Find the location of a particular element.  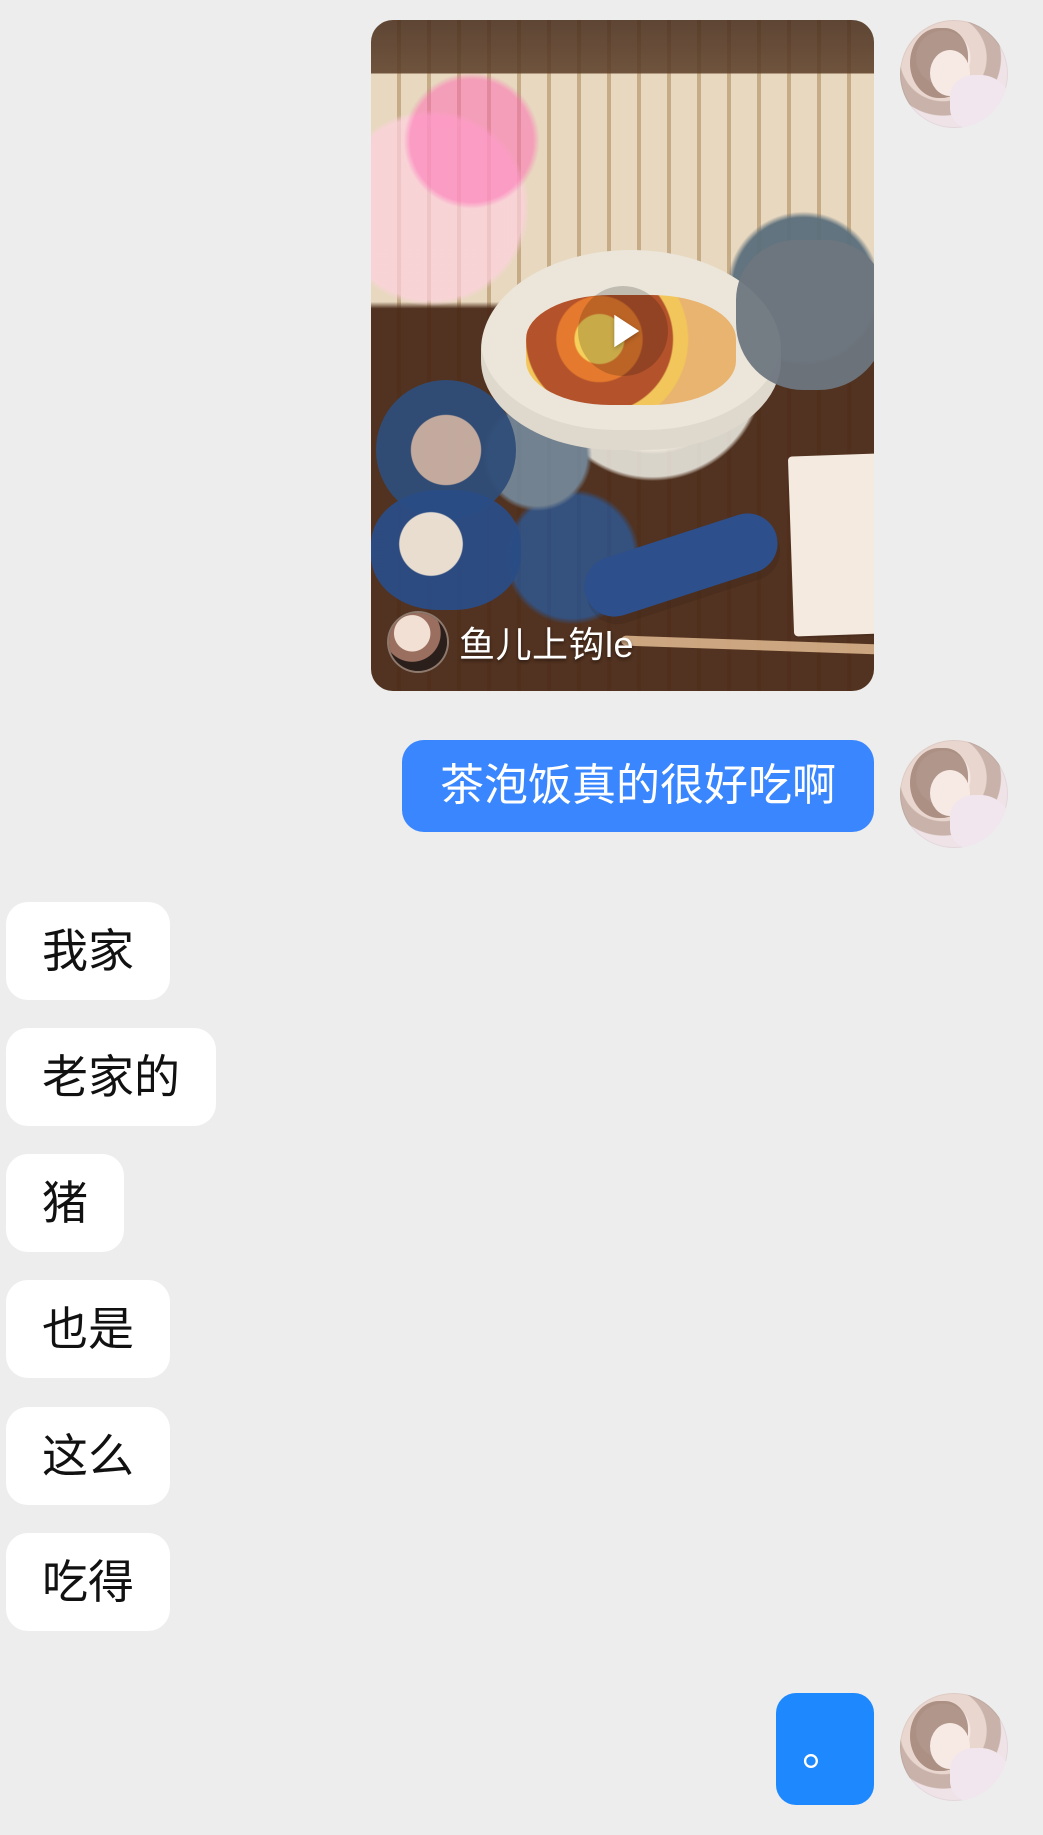

play-button is located at coordinates (622, 330).